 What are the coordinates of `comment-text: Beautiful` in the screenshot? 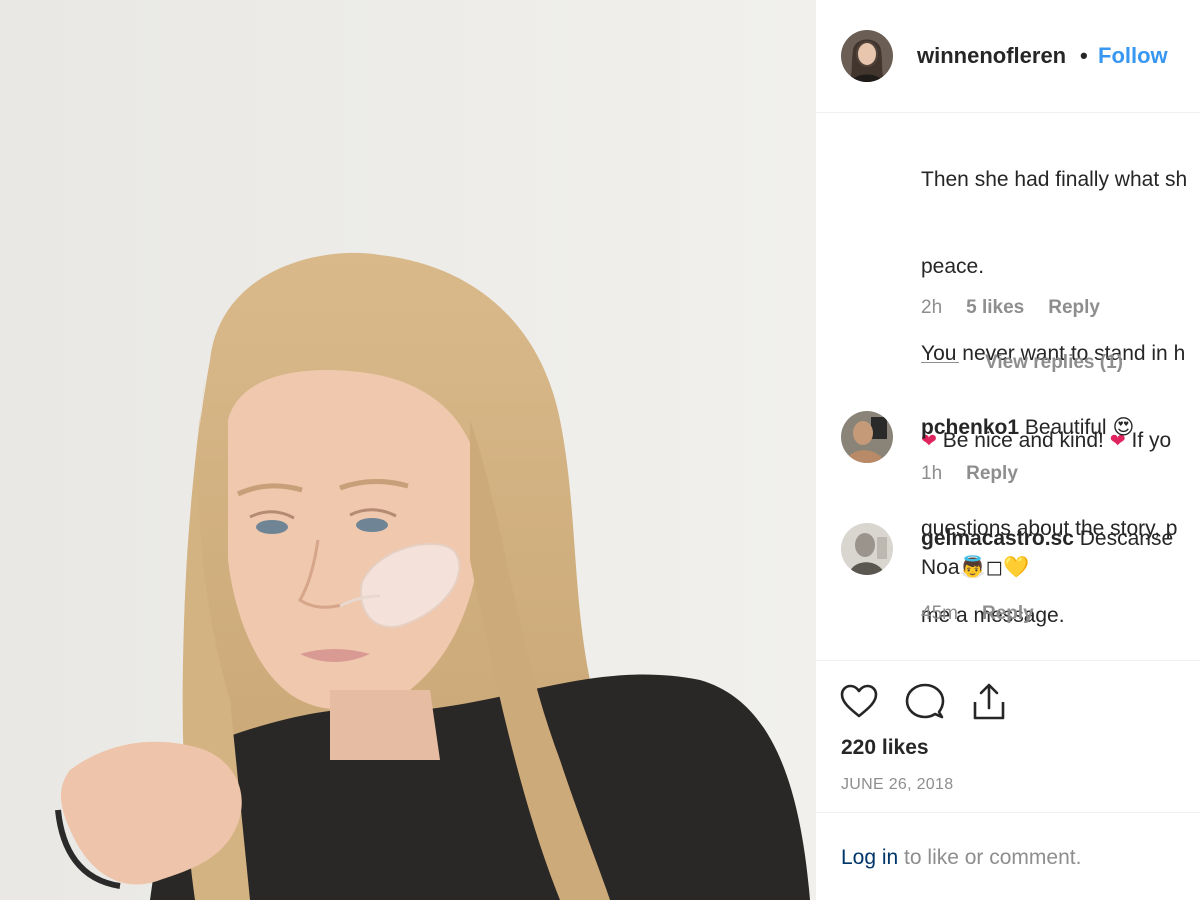 It's located at (1065, 427).